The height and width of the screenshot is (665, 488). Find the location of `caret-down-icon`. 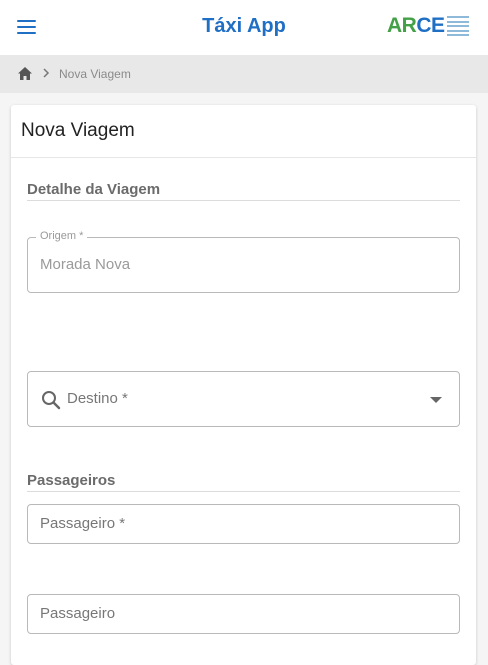

caret-down-icon is located at coordinates (436, 400).